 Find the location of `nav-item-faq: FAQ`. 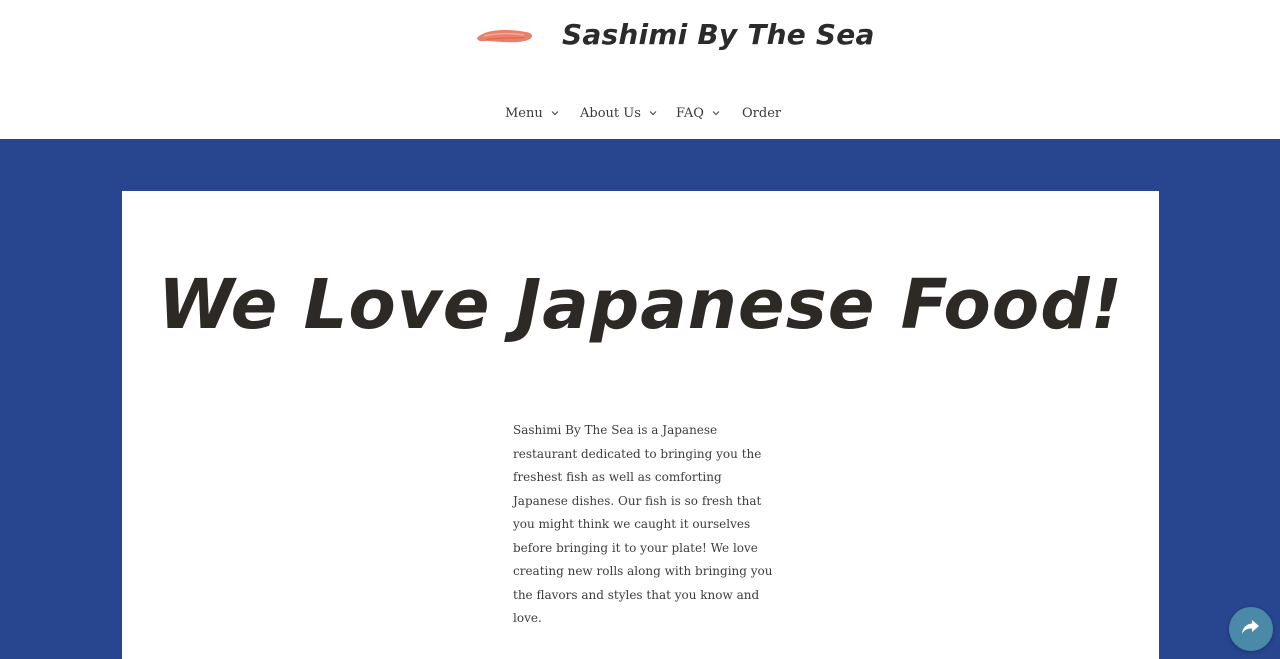

nav-item-faq: FAQ is located at coordinates (698, 113).